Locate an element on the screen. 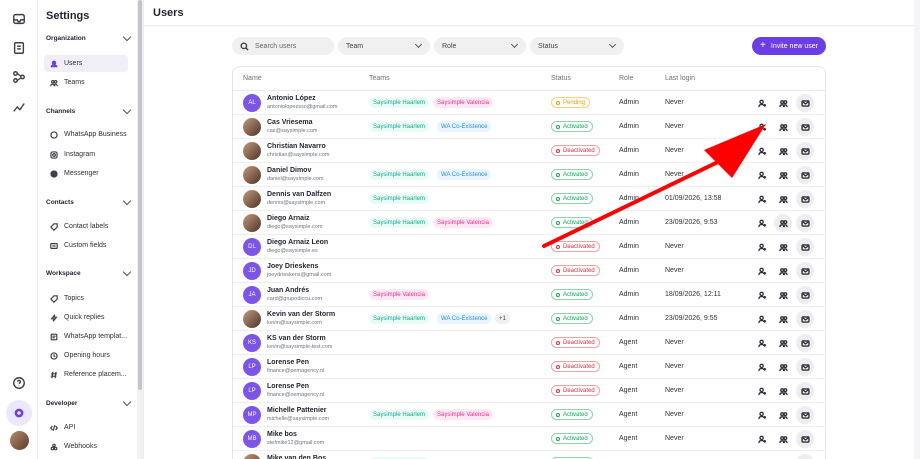  contacts-book-icon is located at coordinates (19, 48).